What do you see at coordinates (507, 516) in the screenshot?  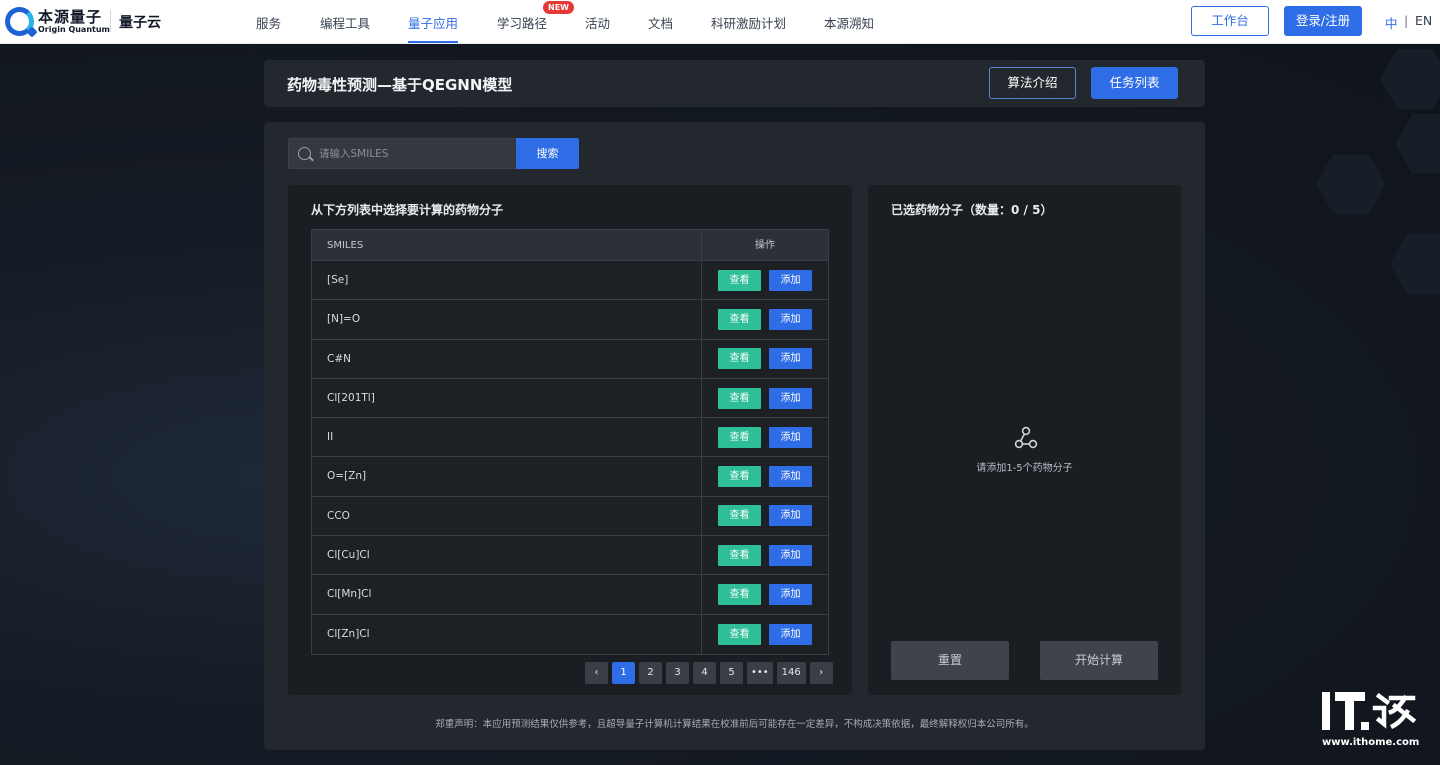 I see `smiles-cell: CCO` at bounding box center [507, 516].